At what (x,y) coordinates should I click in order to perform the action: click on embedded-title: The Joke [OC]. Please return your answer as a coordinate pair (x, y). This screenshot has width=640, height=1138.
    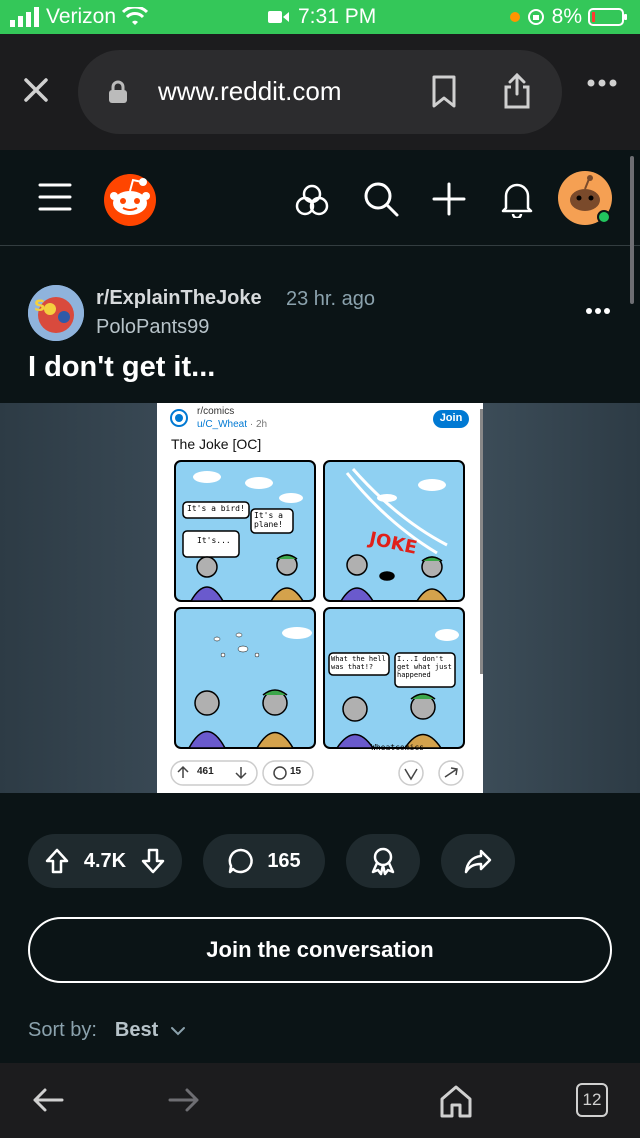
    Looking at the image, I should click on (216, 444).